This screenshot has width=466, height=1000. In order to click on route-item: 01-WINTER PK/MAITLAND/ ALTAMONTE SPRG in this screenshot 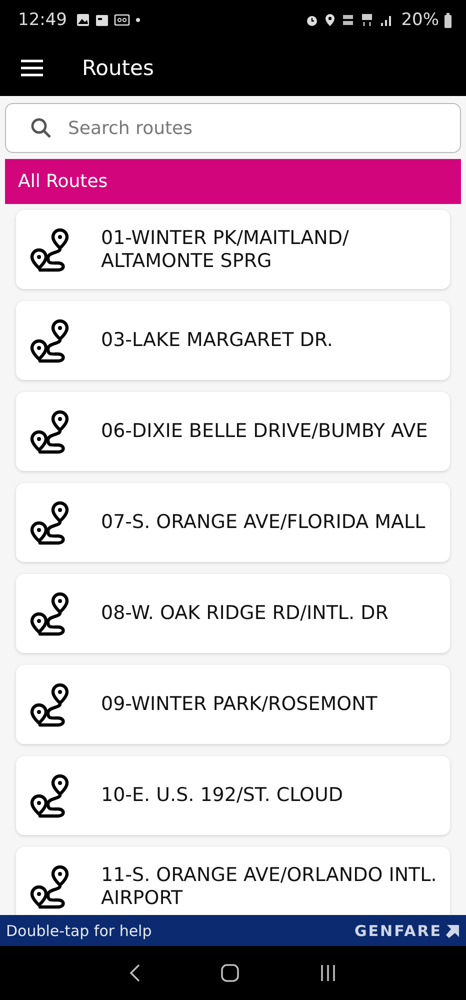, I will do `click(233, 249)`.